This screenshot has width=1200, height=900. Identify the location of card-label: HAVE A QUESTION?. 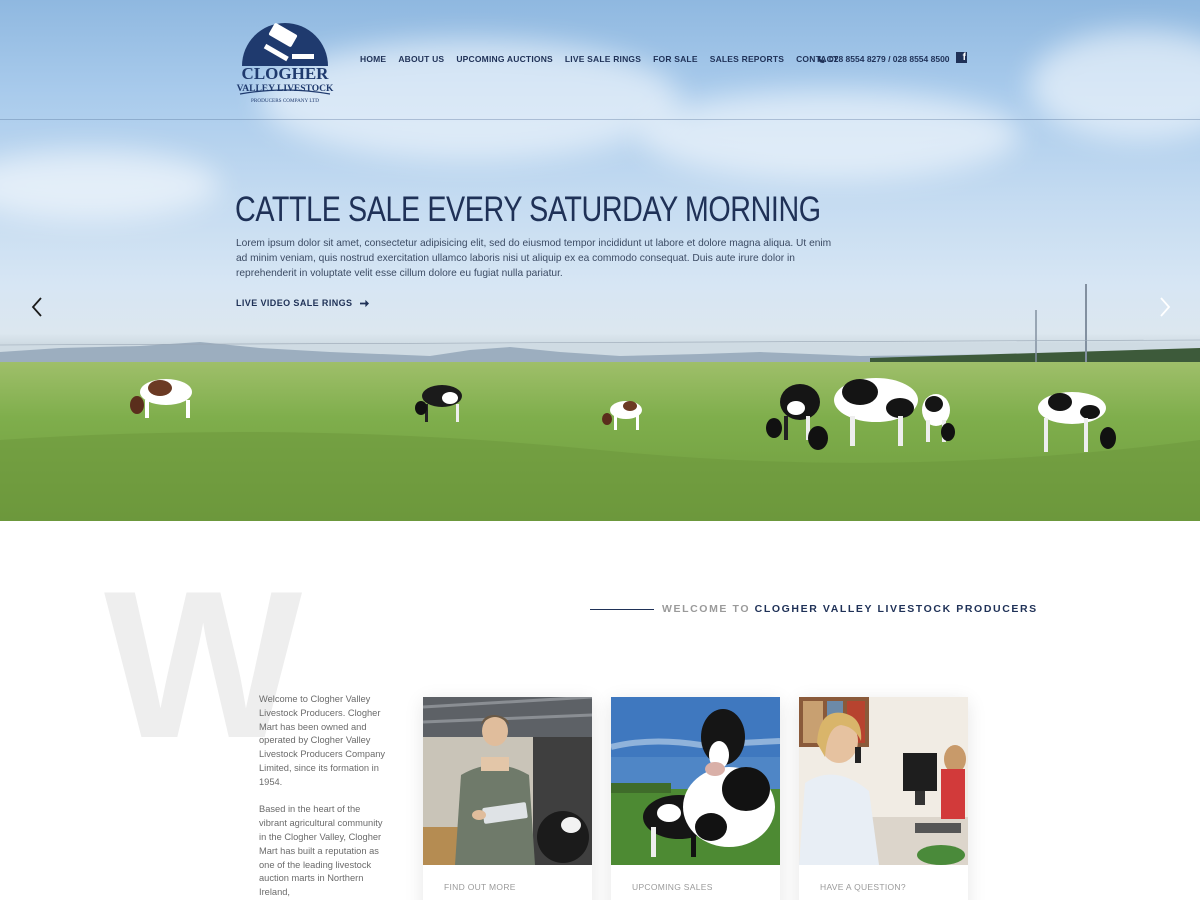
(863, 887).